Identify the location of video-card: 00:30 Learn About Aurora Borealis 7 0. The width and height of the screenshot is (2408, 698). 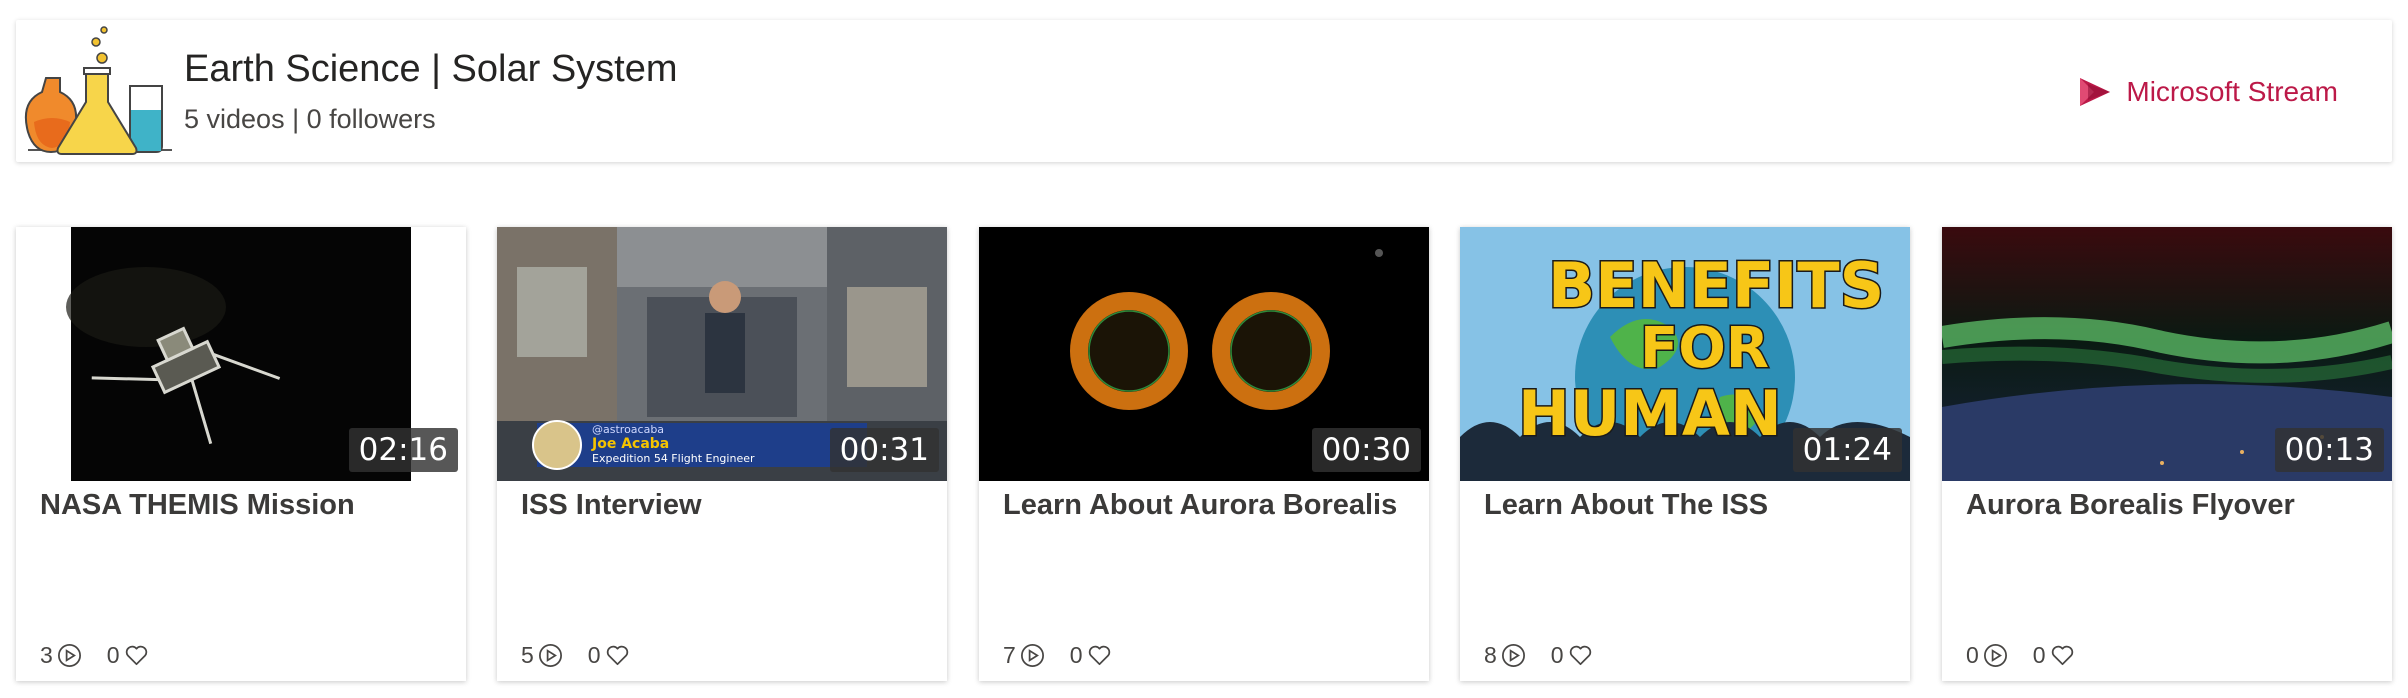
(1204, 454).